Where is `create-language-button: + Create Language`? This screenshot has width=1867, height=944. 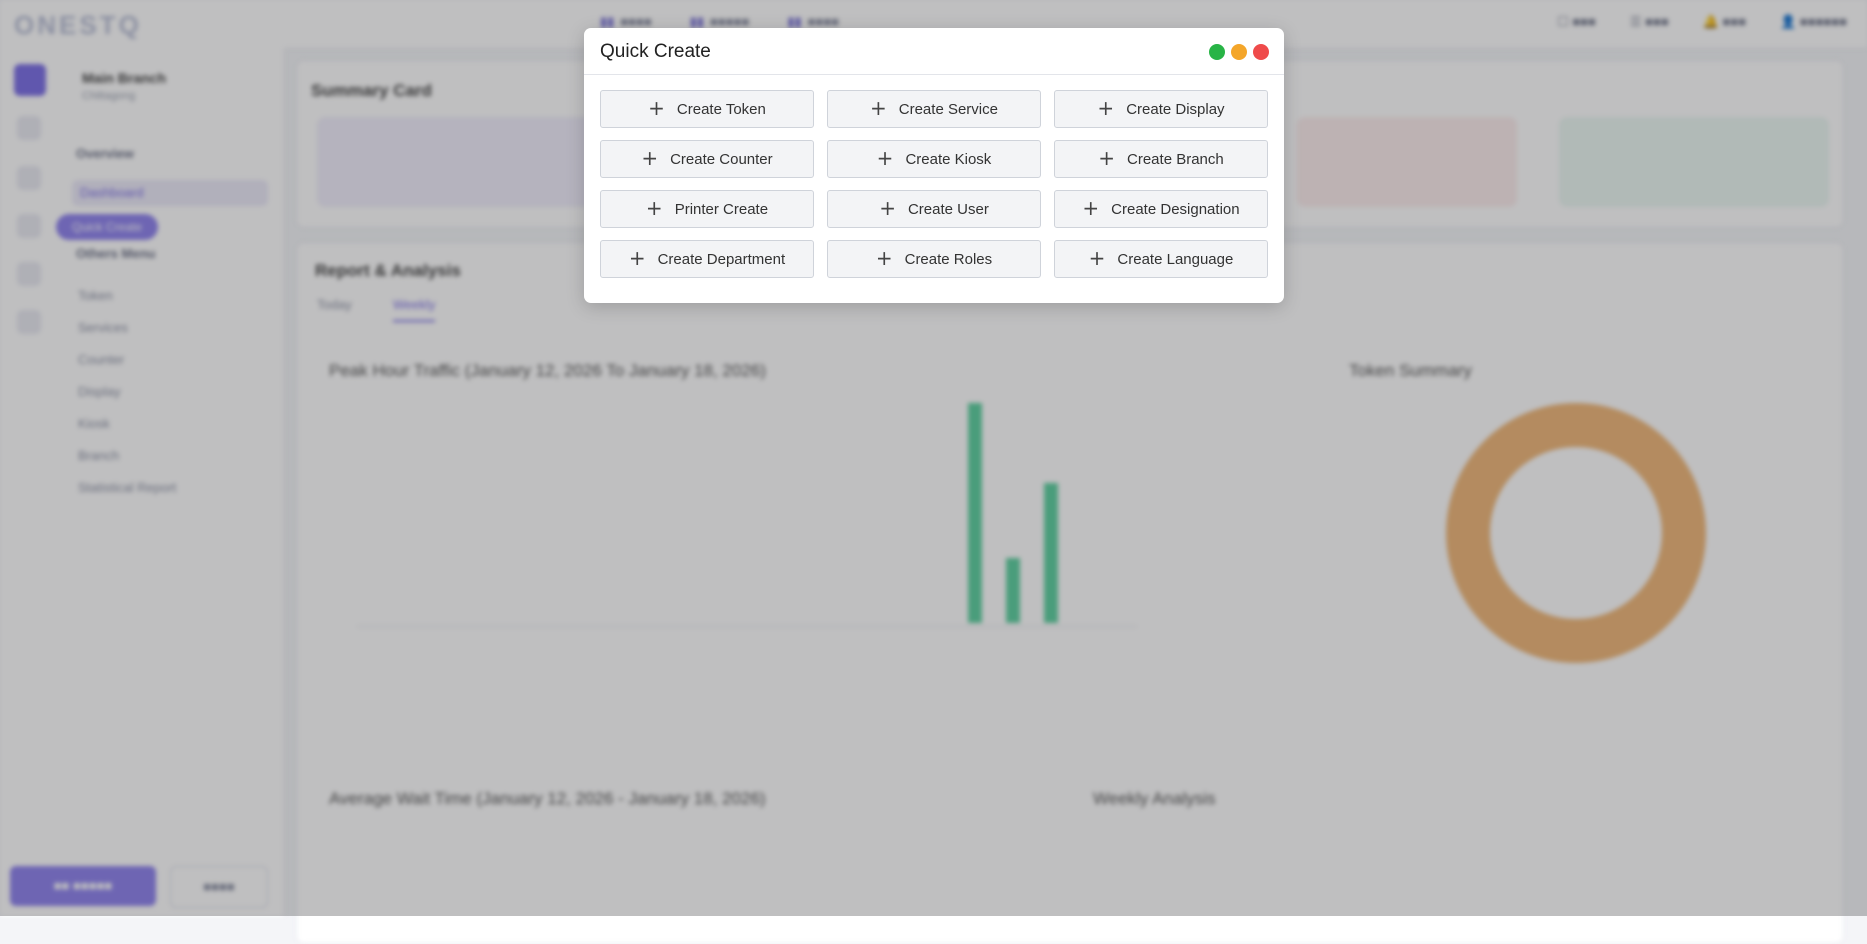 create-language-button: + Create Language is located at coordinates (1161, 259).